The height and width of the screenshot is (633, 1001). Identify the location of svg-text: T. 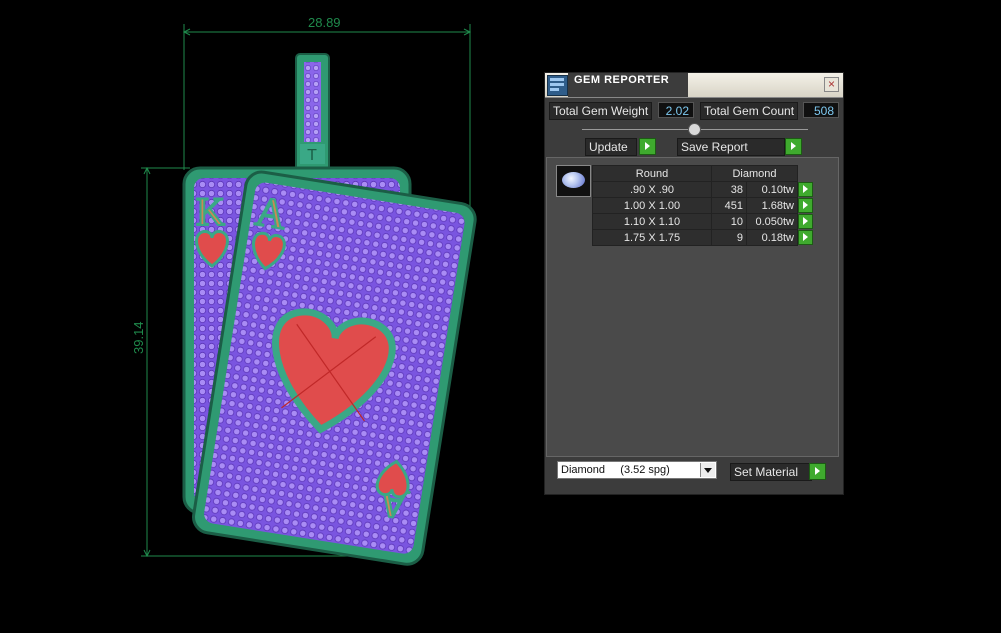
(312, 155).